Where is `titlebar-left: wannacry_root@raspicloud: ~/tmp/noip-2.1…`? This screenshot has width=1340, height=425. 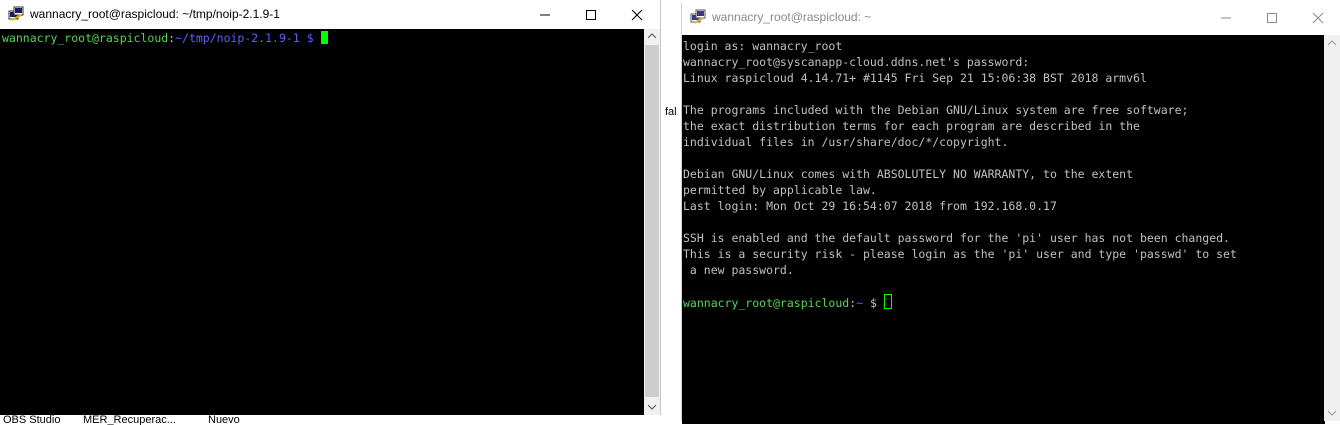 titlebar-left: wannacry_root@raspicloud: ~/tmp/noip-2.1… is located at coordinates (330, 14).